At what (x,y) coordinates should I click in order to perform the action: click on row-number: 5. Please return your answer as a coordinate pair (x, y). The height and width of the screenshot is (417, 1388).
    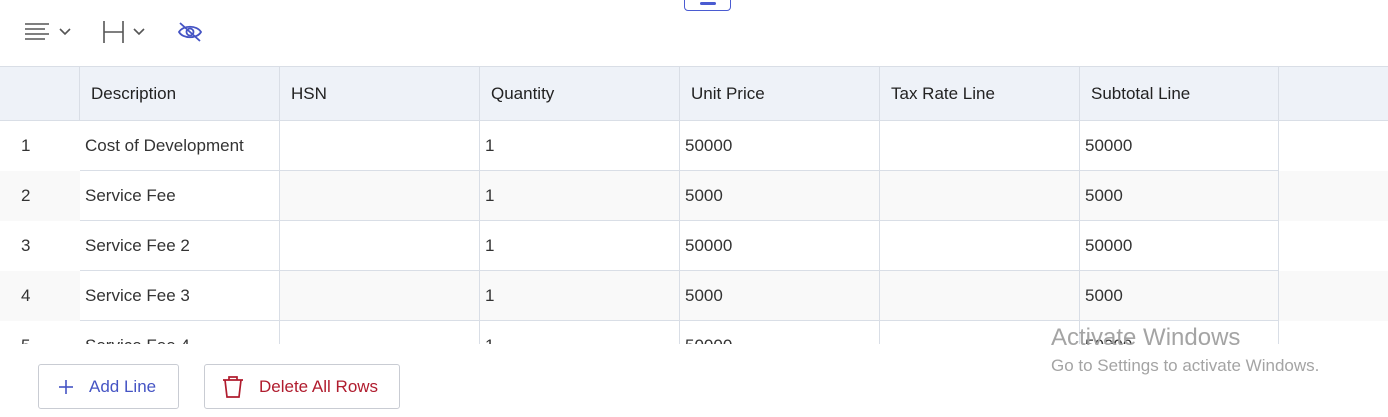
    Looking at the image, I should click on (39, 332).